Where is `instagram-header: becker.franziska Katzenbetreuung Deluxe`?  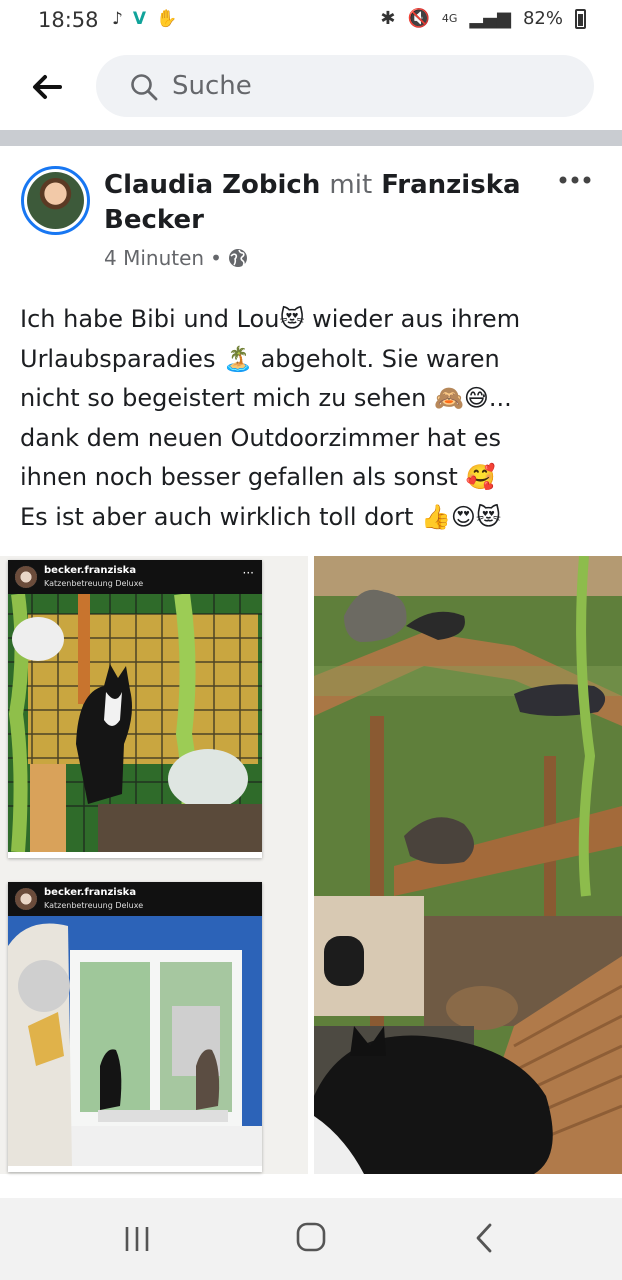 instagram-header: becker.franziska Katzenbetreuung Deluxe is located at coordinates (135, 899).